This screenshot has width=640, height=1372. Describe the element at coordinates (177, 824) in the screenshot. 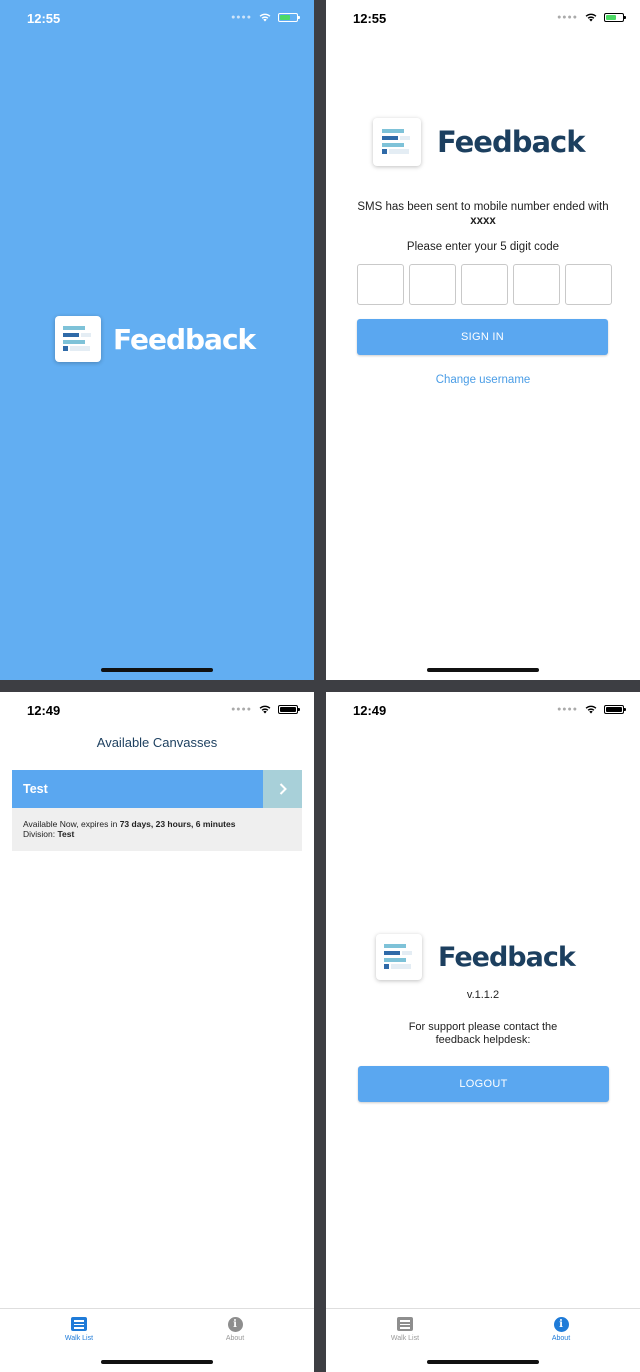

I see `expiry-duration: 73 days, 23 hours, 6 minutes` at that location.